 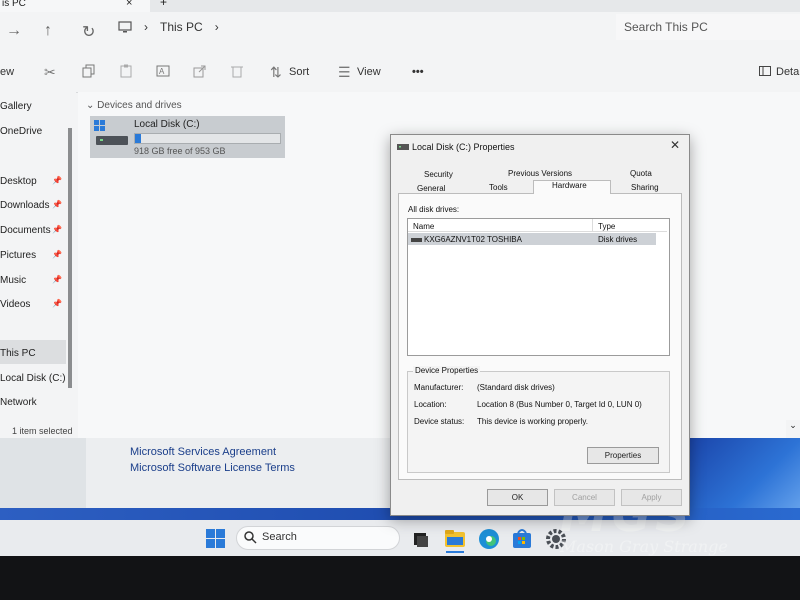 I want to click on rename-icon: A, so click(x=163, y=71).